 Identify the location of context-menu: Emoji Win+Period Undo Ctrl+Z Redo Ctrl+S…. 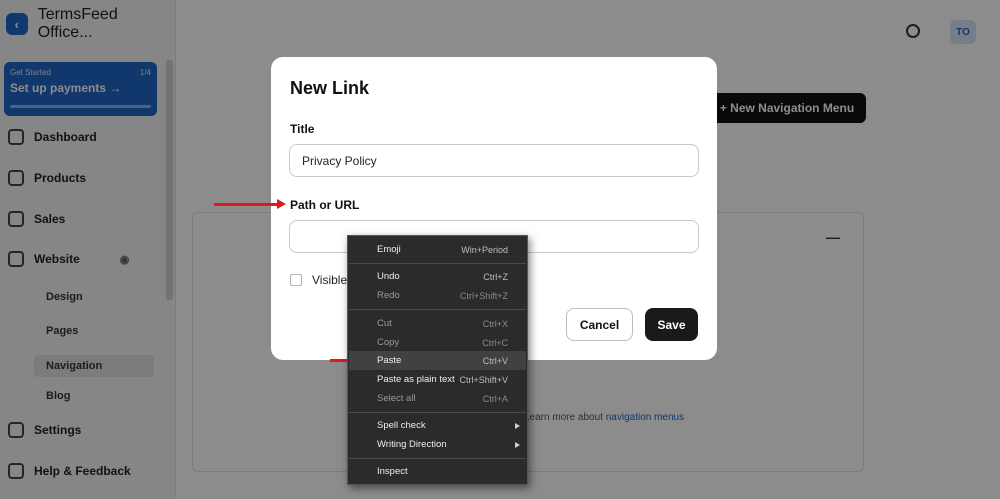
(437, 360).